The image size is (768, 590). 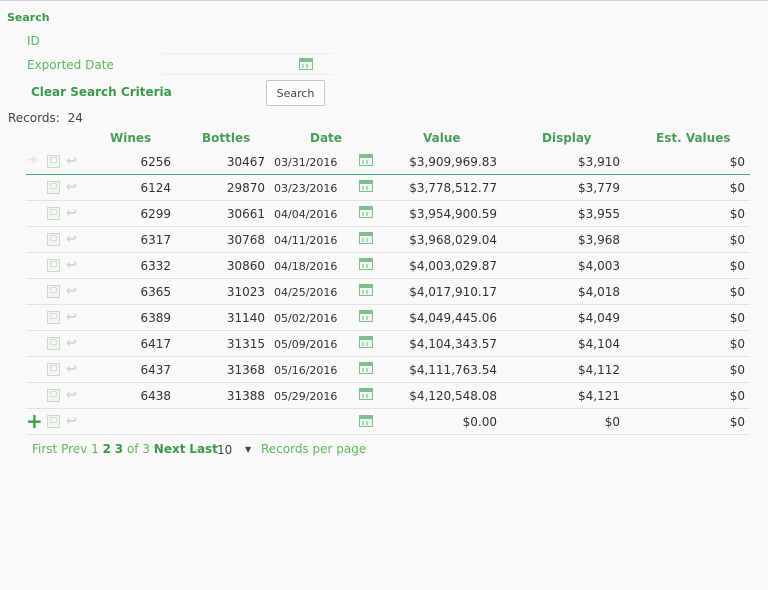 What do you see at coordinates (125, 449) in the screenshot?
I see `pager: First Prev 1 2 3 of 3 Next Last` at bounding box center [125, 449].